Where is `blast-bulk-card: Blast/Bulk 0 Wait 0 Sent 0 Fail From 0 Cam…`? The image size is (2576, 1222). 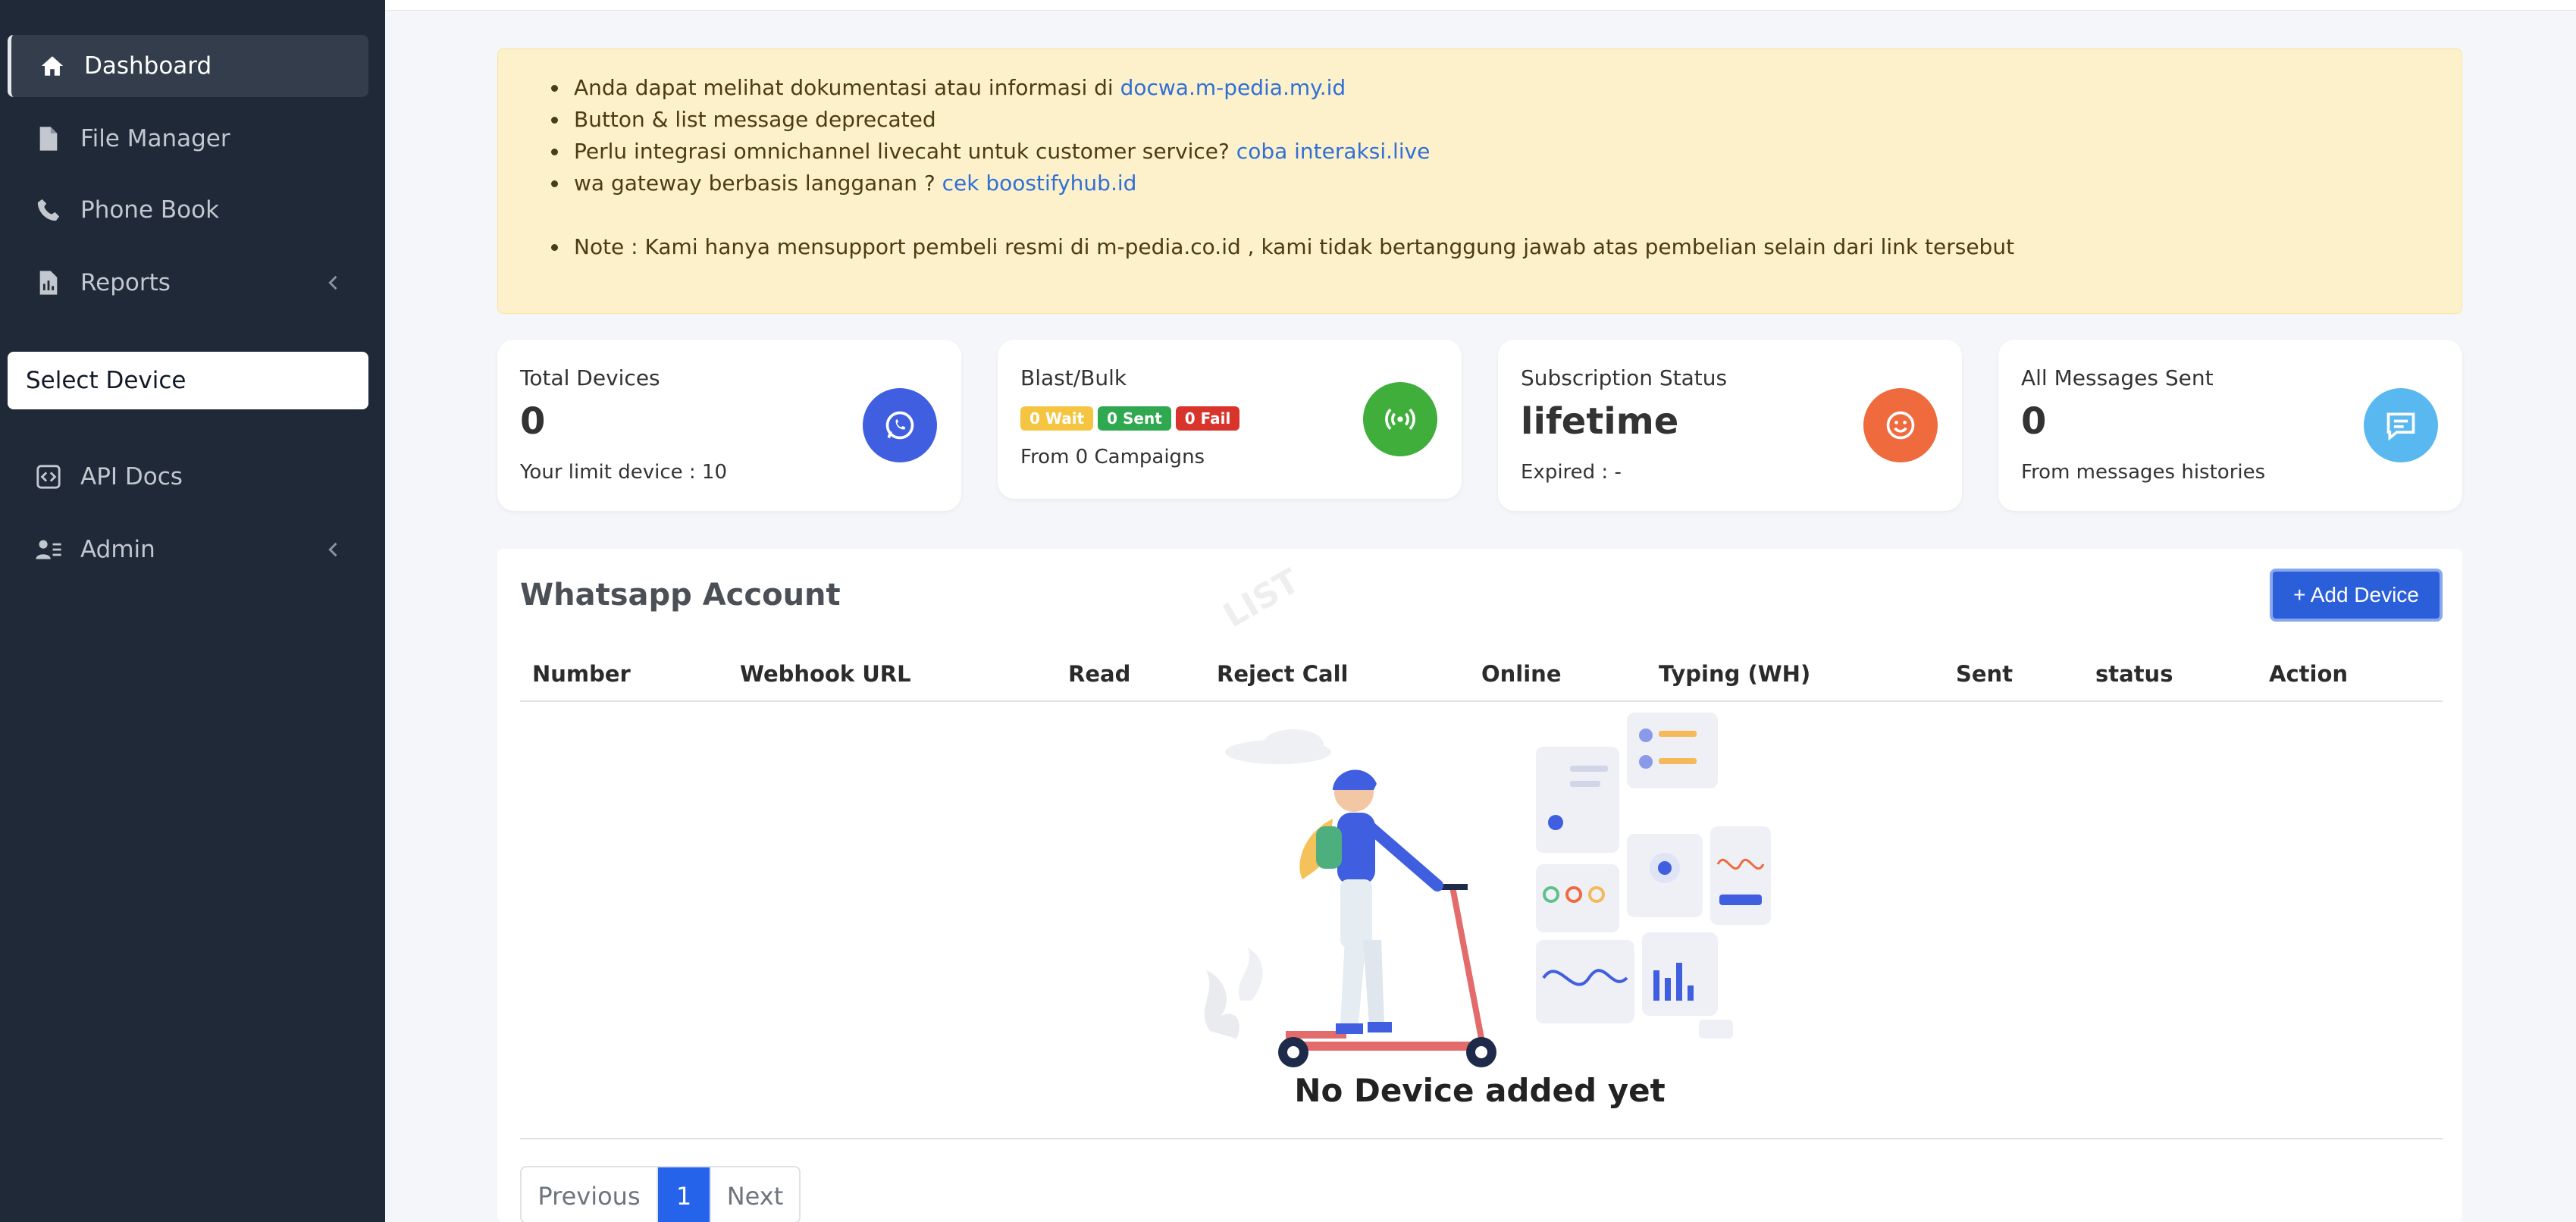
blast-bulk-card: Blast/Bulk 0 Wait 0 Sent 0 Fail From 0 Cam… is located at coordinates (1230, 419).